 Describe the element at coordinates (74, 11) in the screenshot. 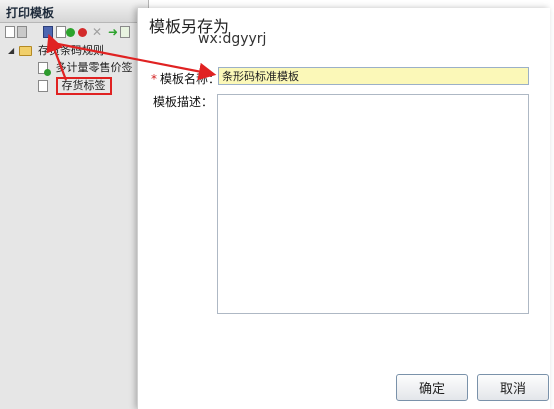

I see `panel-header: 打印模板` at that location.